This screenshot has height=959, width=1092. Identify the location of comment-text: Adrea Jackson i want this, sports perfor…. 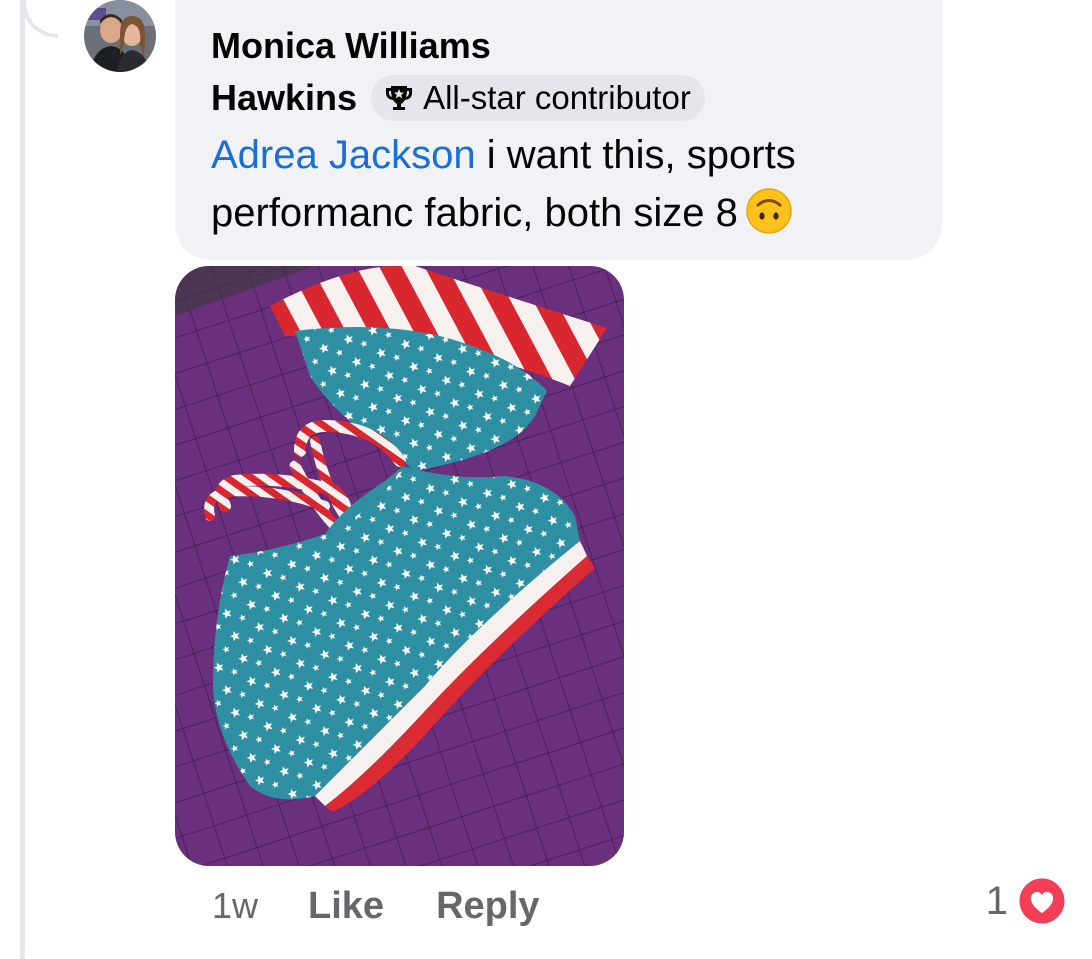
(558, 184).